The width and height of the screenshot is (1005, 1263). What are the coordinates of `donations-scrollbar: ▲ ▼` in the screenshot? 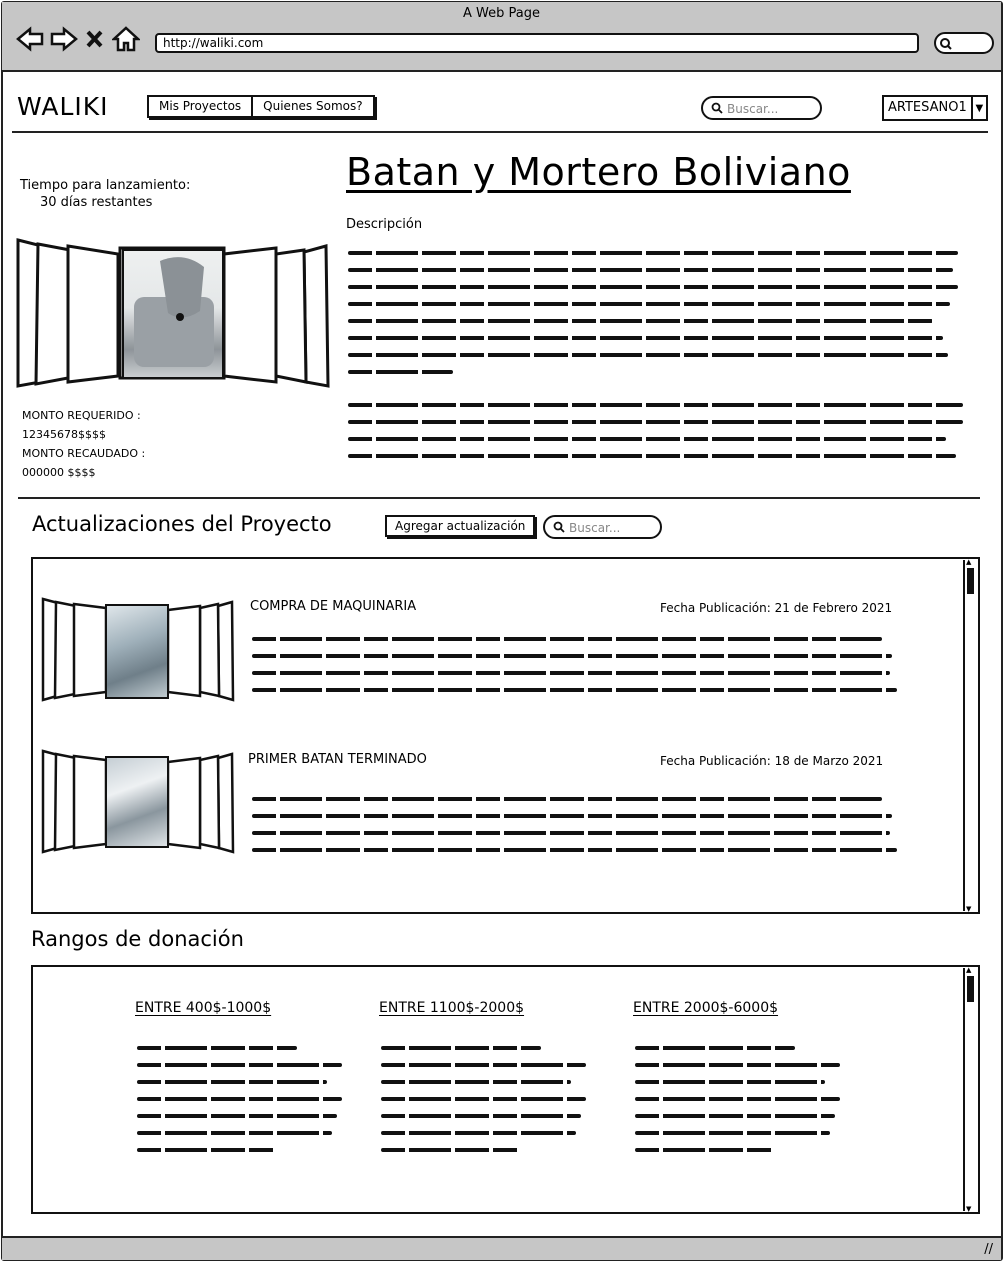 It's located at (970, 1089).